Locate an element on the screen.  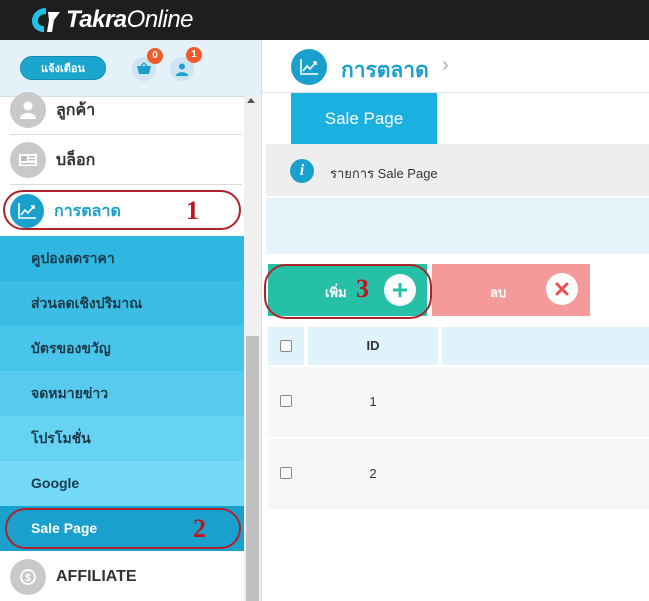
id-column-header: ID is located at coordinates (373, 345).